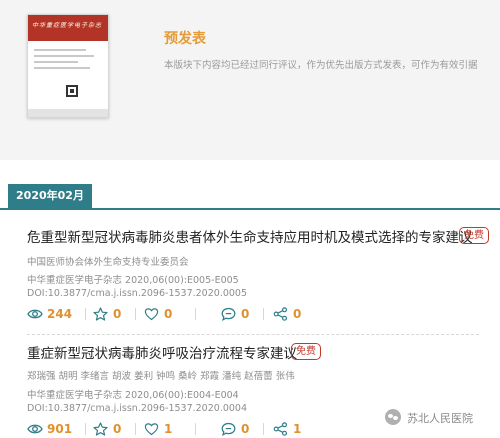 The width and height of the screenshot is (500, 438). I want to click on likes-count: 0, so click(168, 314).